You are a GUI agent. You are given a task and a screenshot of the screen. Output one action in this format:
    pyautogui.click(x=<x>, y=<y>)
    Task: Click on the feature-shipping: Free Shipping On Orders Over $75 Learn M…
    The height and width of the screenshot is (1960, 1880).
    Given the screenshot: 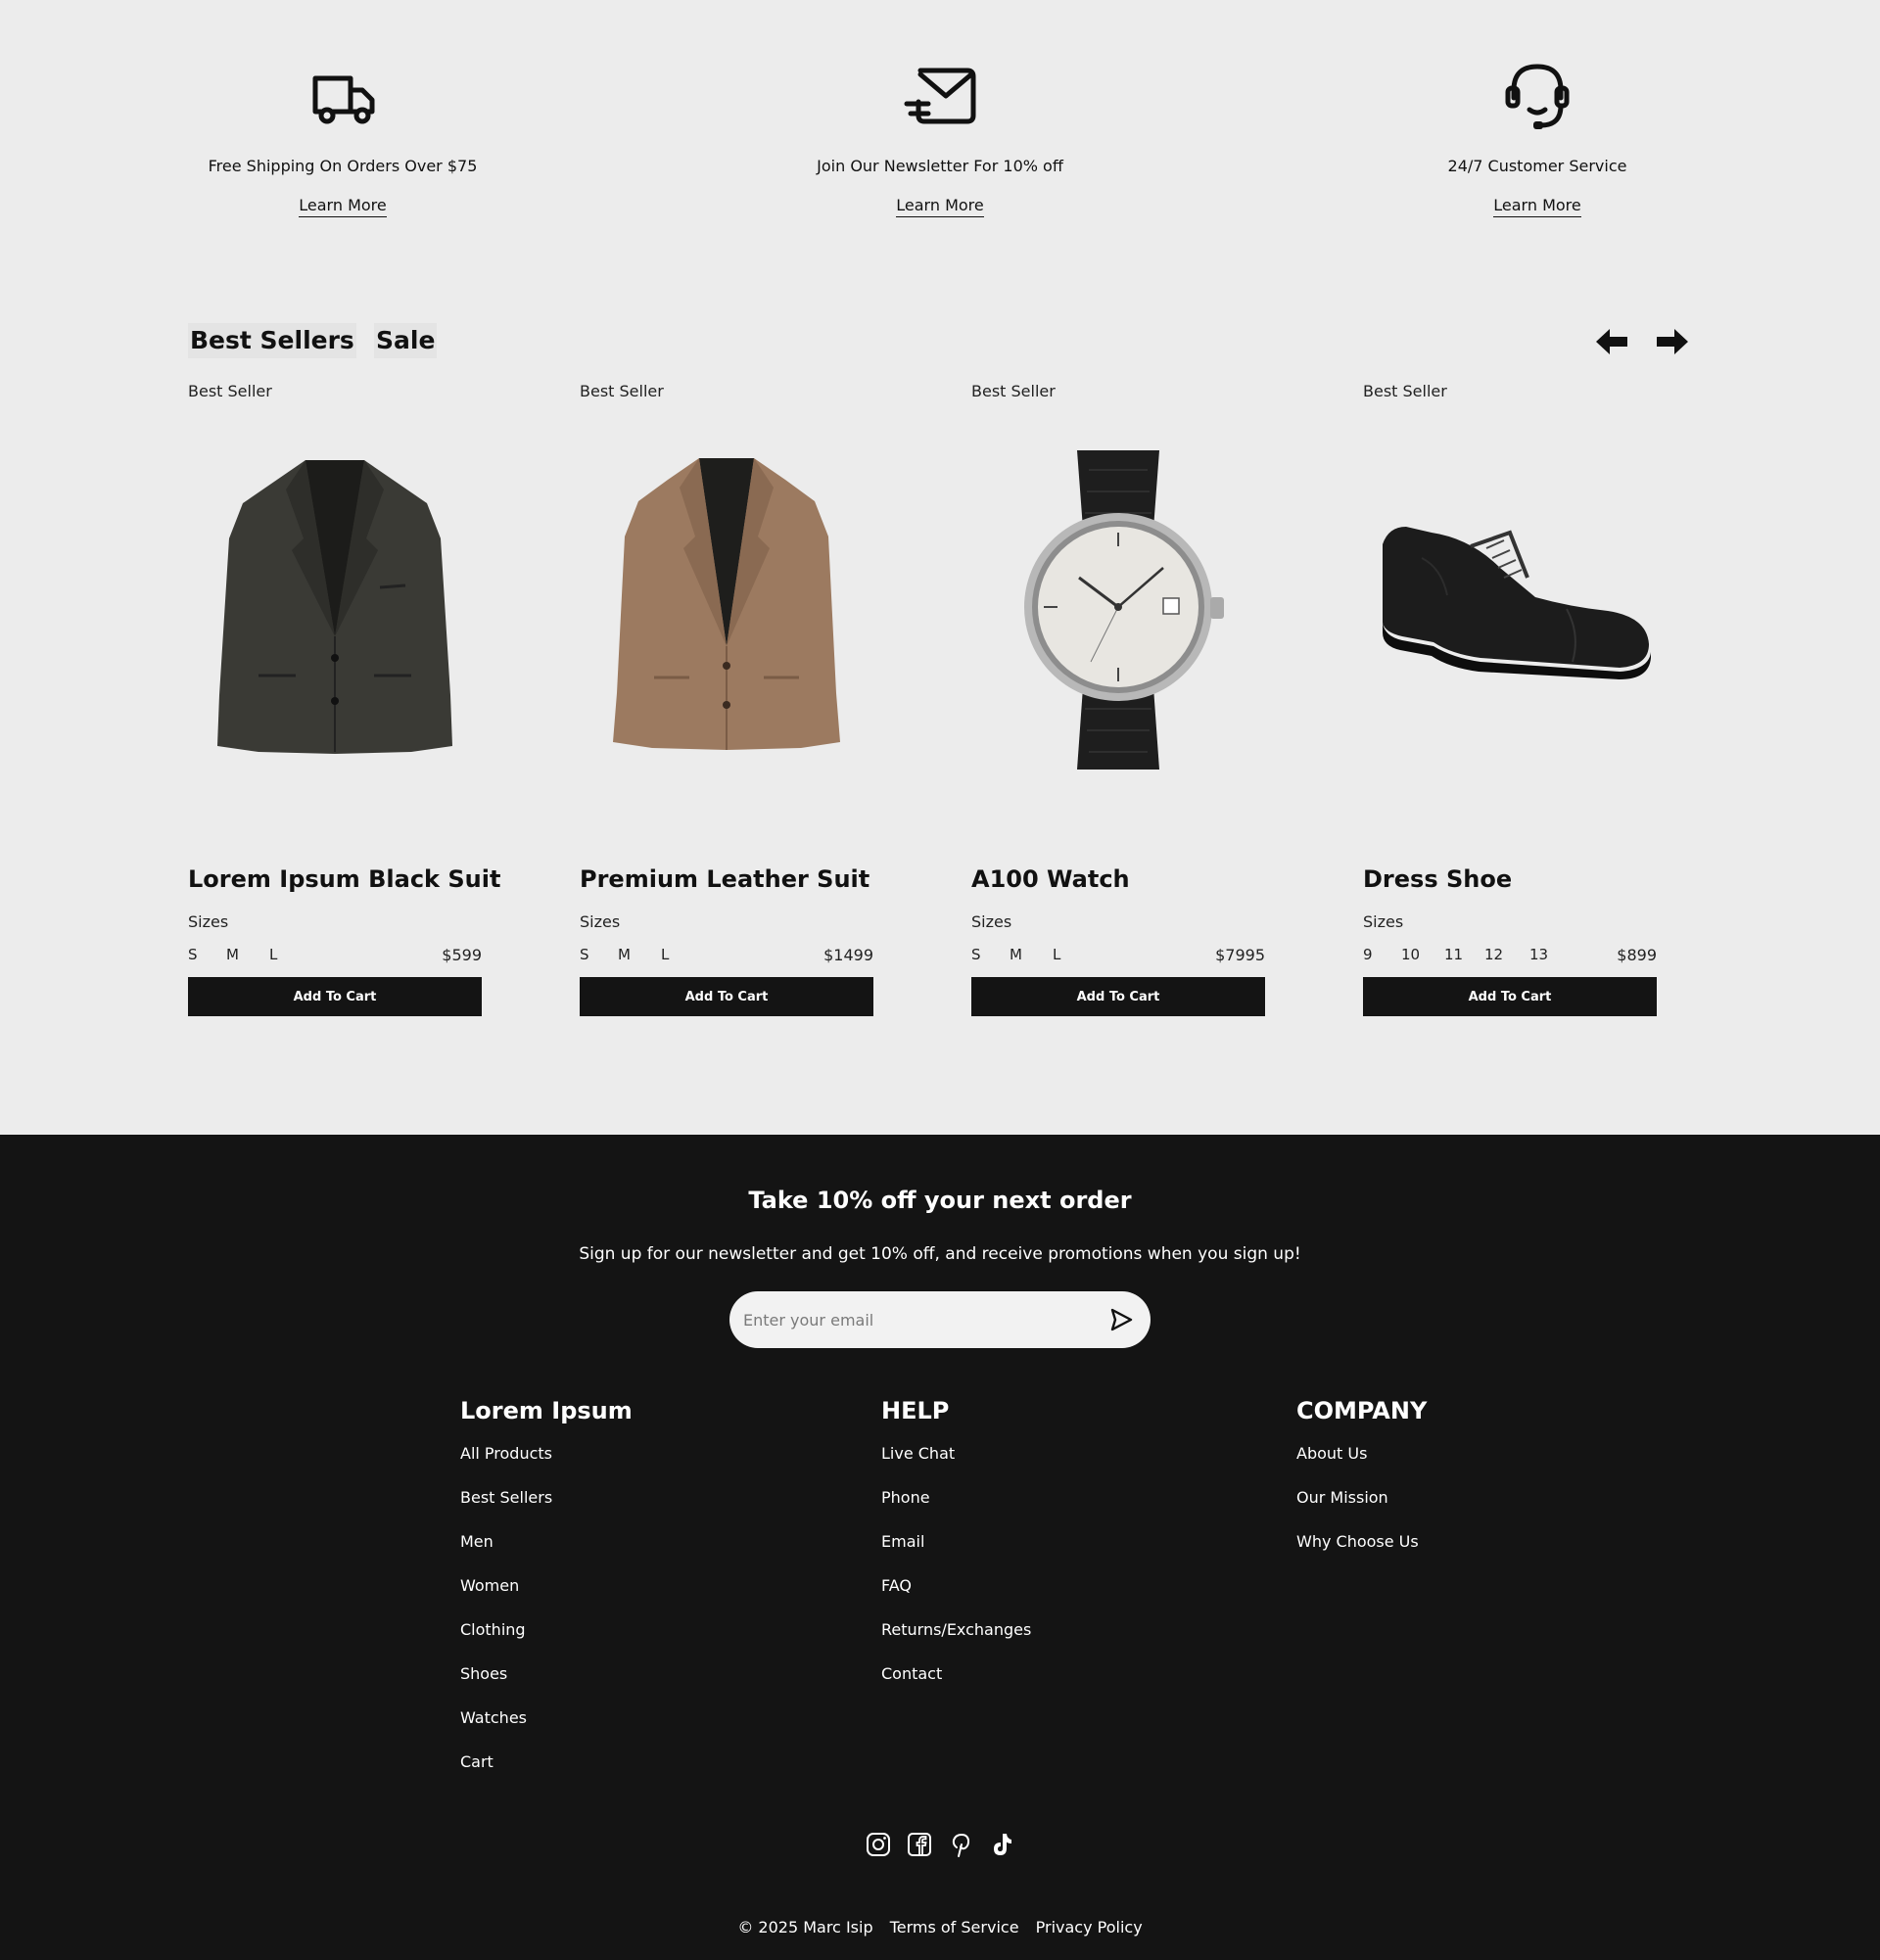 What is the action you would take?
    pyautogui.click(x=343, y=136)
    